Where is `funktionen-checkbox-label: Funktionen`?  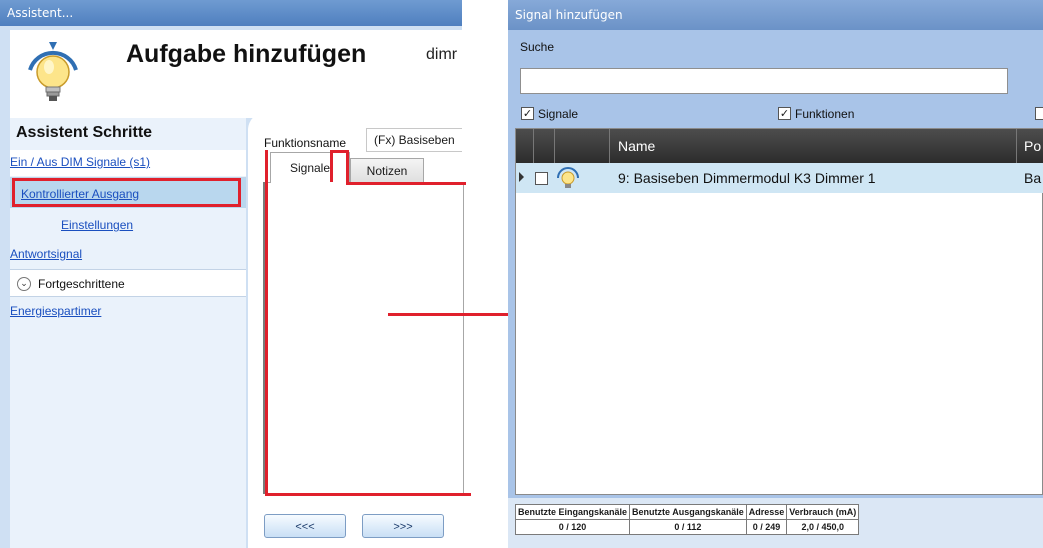 funktionen-checkbox-label: Funktionen is located at coordinates (825, 114).